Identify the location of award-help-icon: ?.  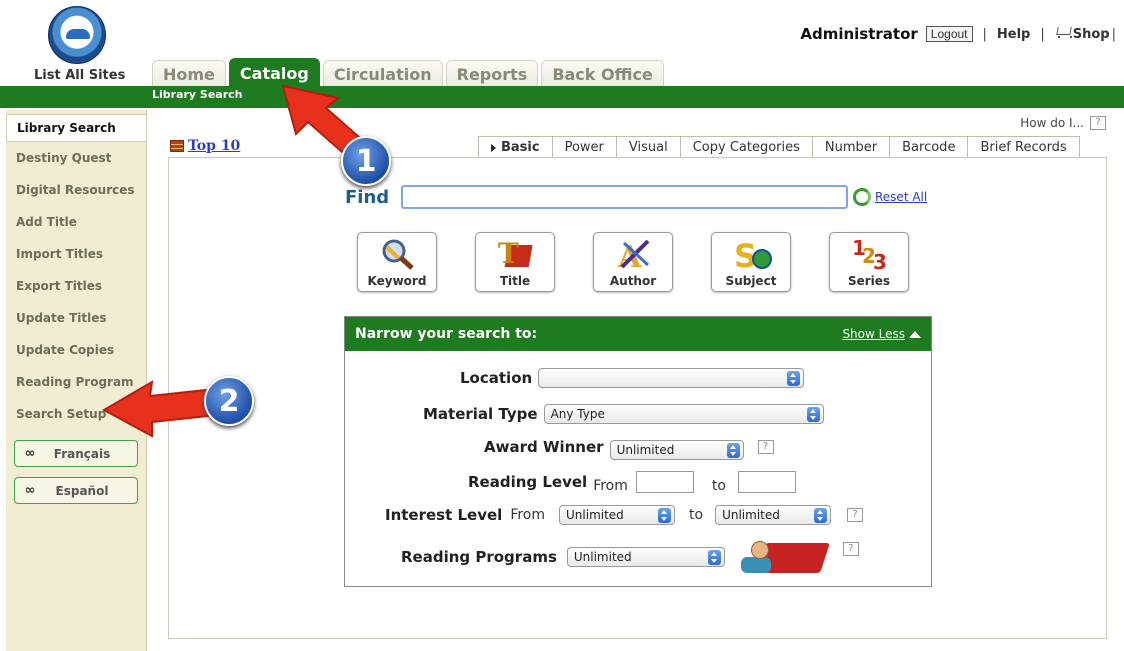
(765, 447).